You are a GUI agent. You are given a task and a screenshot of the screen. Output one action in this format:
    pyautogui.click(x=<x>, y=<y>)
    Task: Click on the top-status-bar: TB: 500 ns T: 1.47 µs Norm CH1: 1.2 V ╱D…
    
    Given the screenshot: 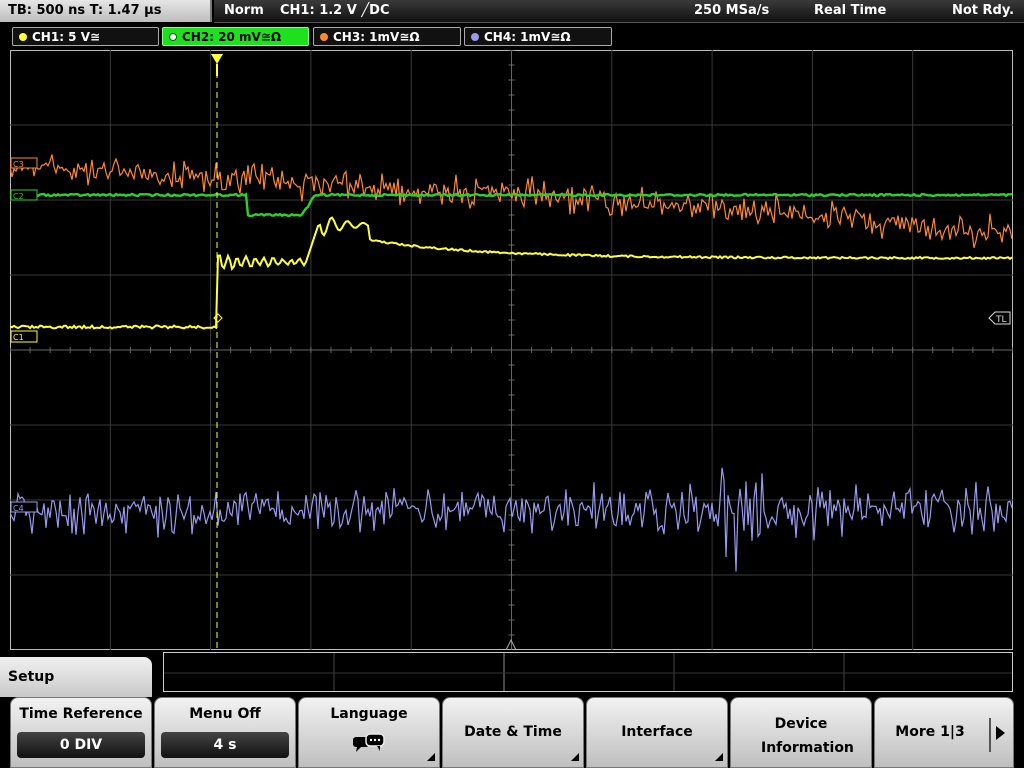 What is the action you would take?
    pyautogui.click(x=512, y=12)
    